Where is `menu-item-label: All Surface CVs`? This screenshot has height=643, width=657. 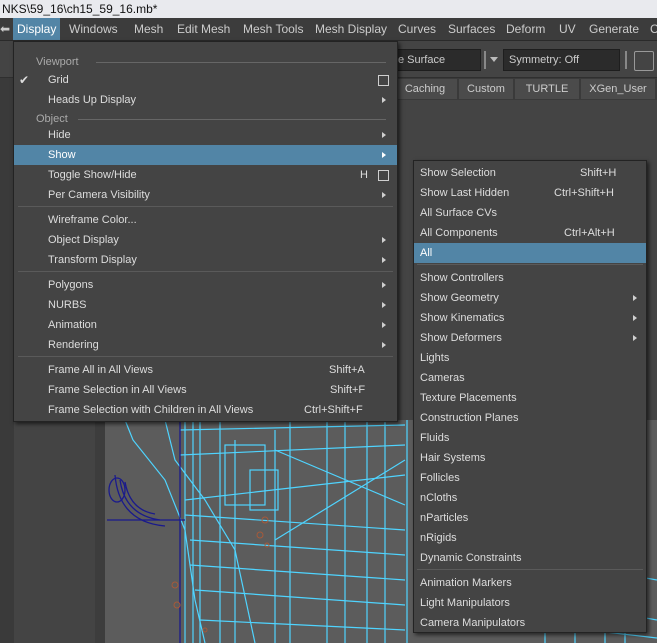
menu-item-label: All Surface CVs is located at coordinates (459, 213).